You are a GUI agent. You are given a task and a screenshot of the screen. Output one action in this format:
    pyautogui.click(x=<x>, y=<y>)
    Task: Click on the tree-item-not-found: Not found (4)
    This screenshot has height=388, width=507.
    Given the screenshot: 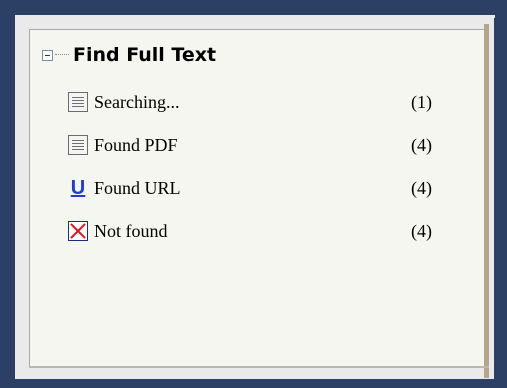 What is the action you would take?
    pyautogui.click(x=250, y=231)
    